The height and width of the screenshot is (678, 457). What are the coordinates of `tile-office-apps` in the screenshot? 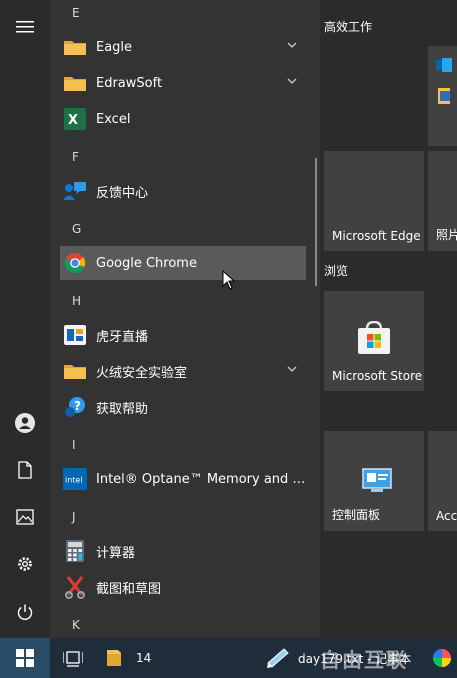 It's located at (442, 96).